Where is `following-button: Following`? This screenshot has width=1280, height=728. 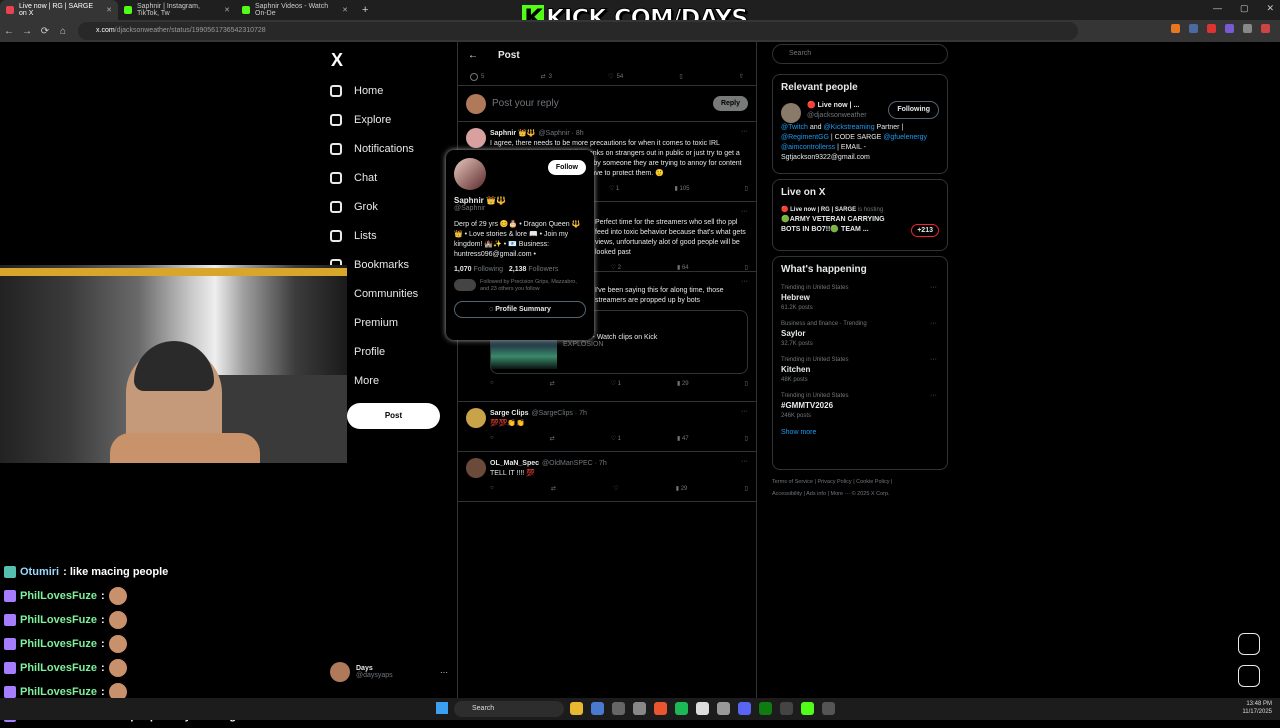 following-button: Following is located at coordinates (913, 110).